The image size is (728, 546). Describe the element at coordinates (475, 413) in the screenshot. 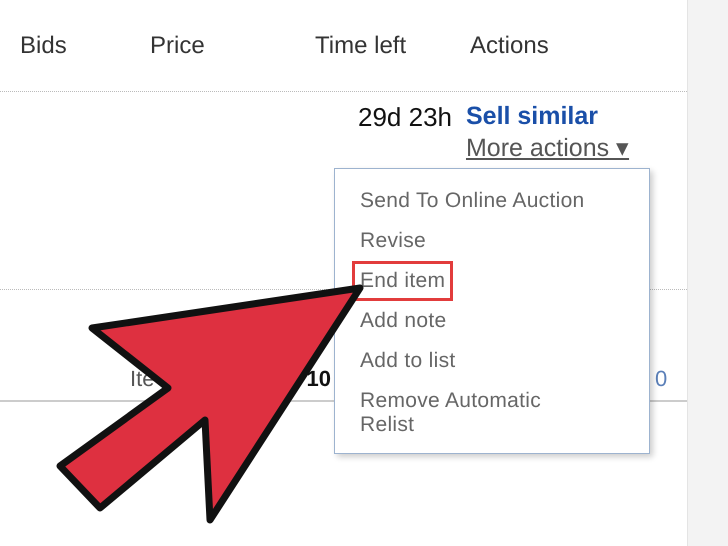

I see `menu-item: Remove Automatic Relist` at that location.